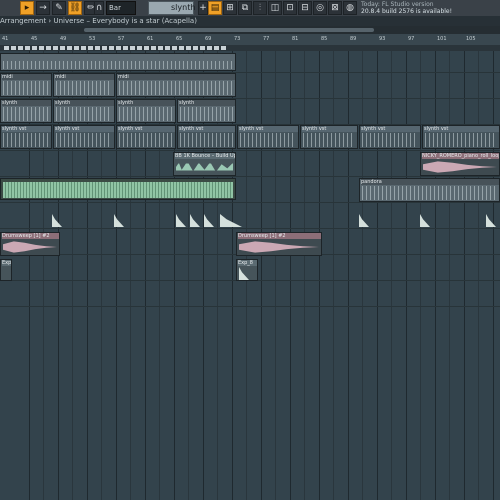  I want to click on link-icon: ⛓, so click(75, 8).